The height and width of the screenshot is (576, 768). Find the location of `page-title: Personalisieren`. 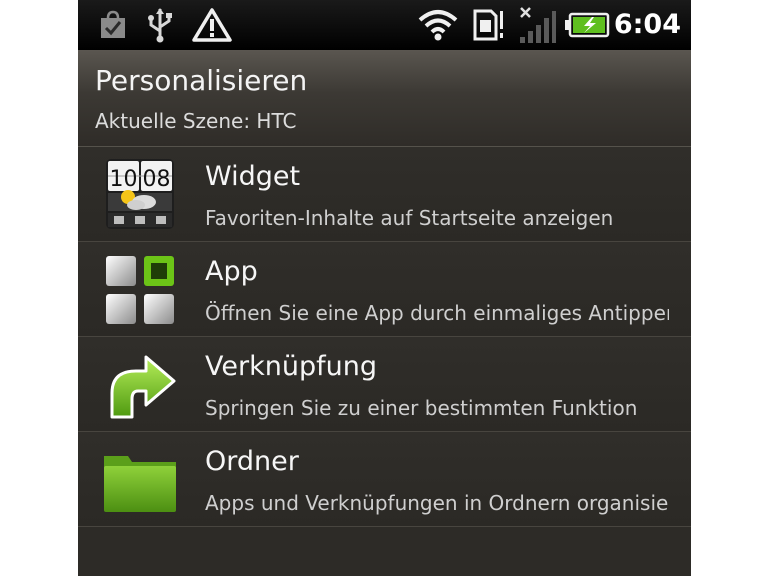

page-title: Personalisieren is located at coordinates (201, 80).